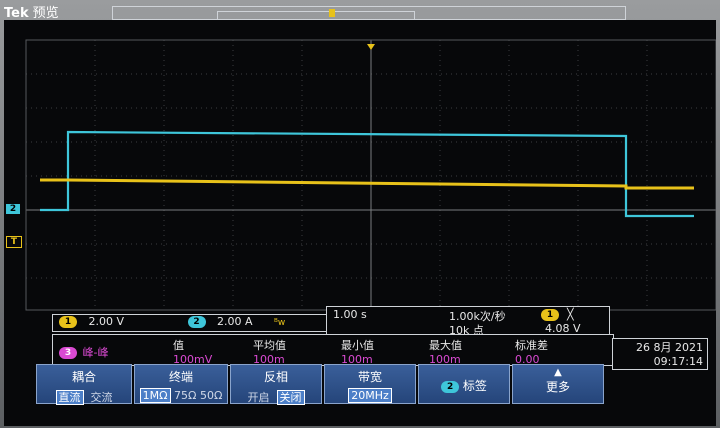 Image resolution: width=720 pixels, height=428 pixels. What do you see at coordinates (16, 13) in the screenshot?
I see `tek-logo: Tek` at bounding box center [16, 13].